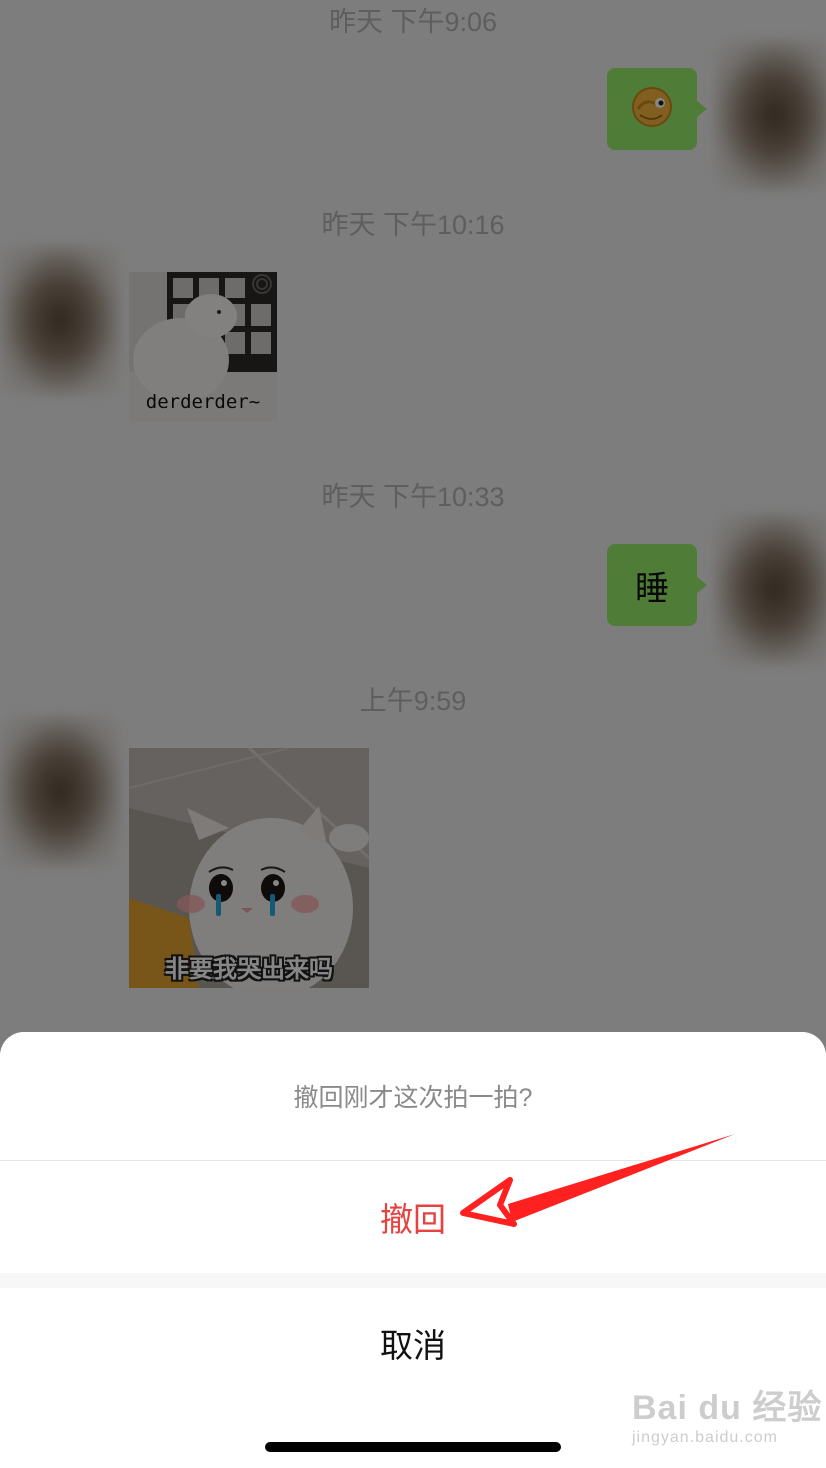 The width and height of the screenshot is (826, 1468). Describe the element at coordinates (413, 1447) in the screenshot. I see `home-indicator` at that location.